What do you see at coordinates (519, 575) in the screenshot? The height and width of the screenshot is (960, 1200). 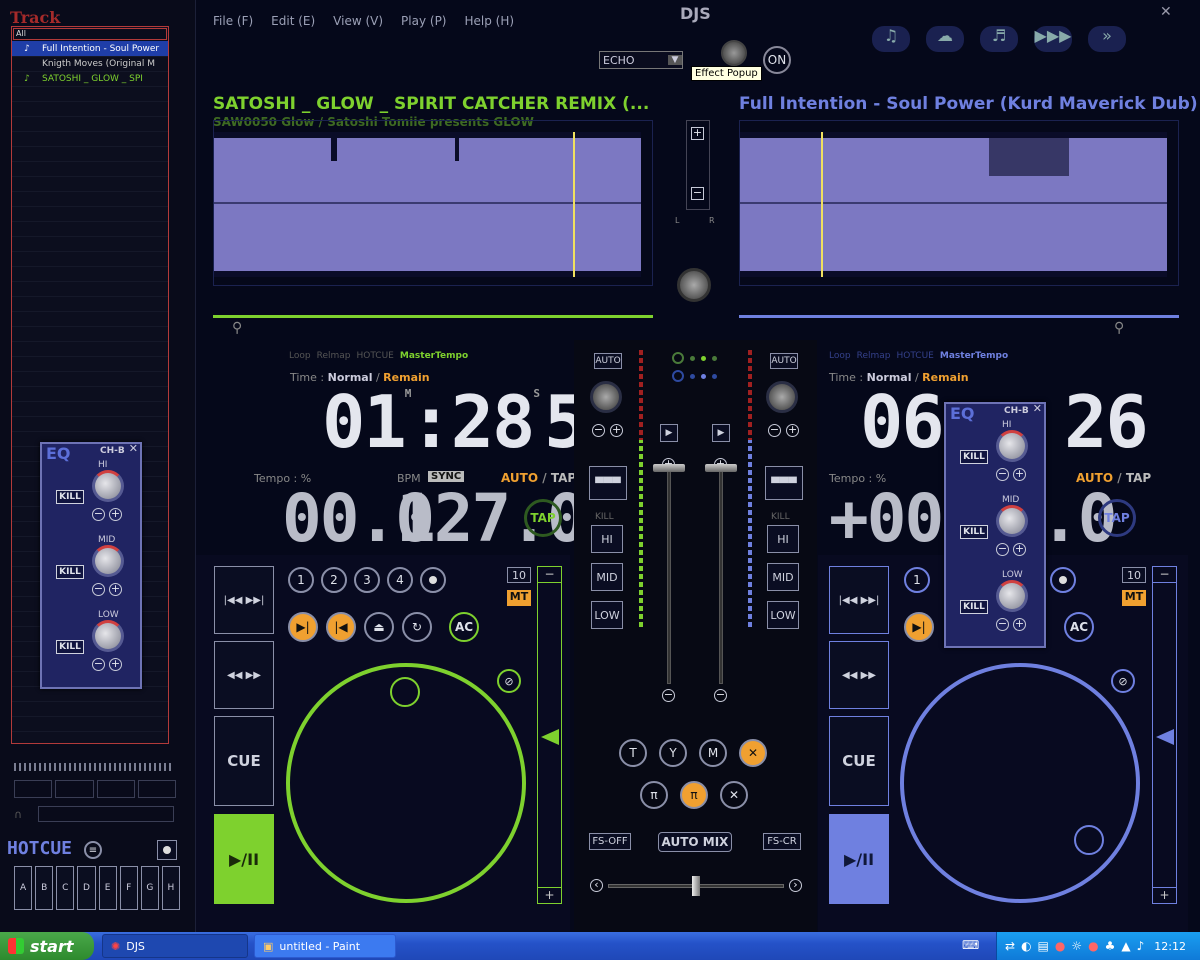 I see `deck-a-range-button: 10` at bounding box center [519, 575].